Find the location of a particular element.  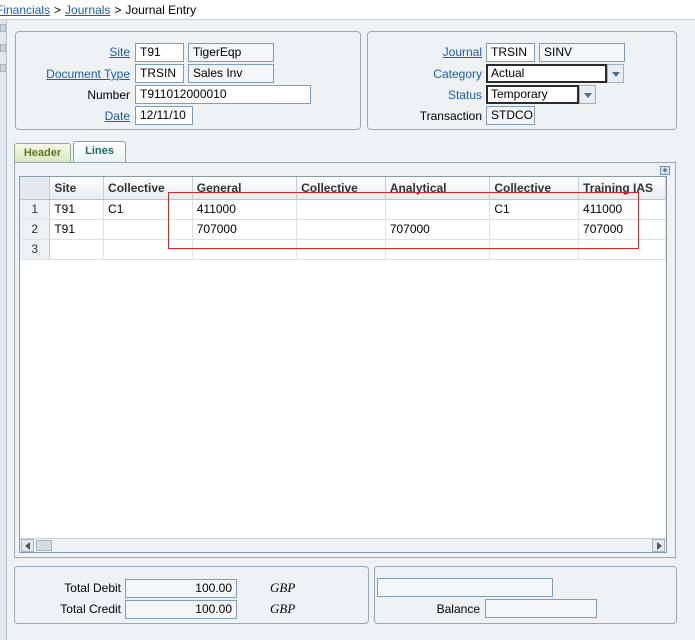

date-label: Date is located at coordinates (95, 116).